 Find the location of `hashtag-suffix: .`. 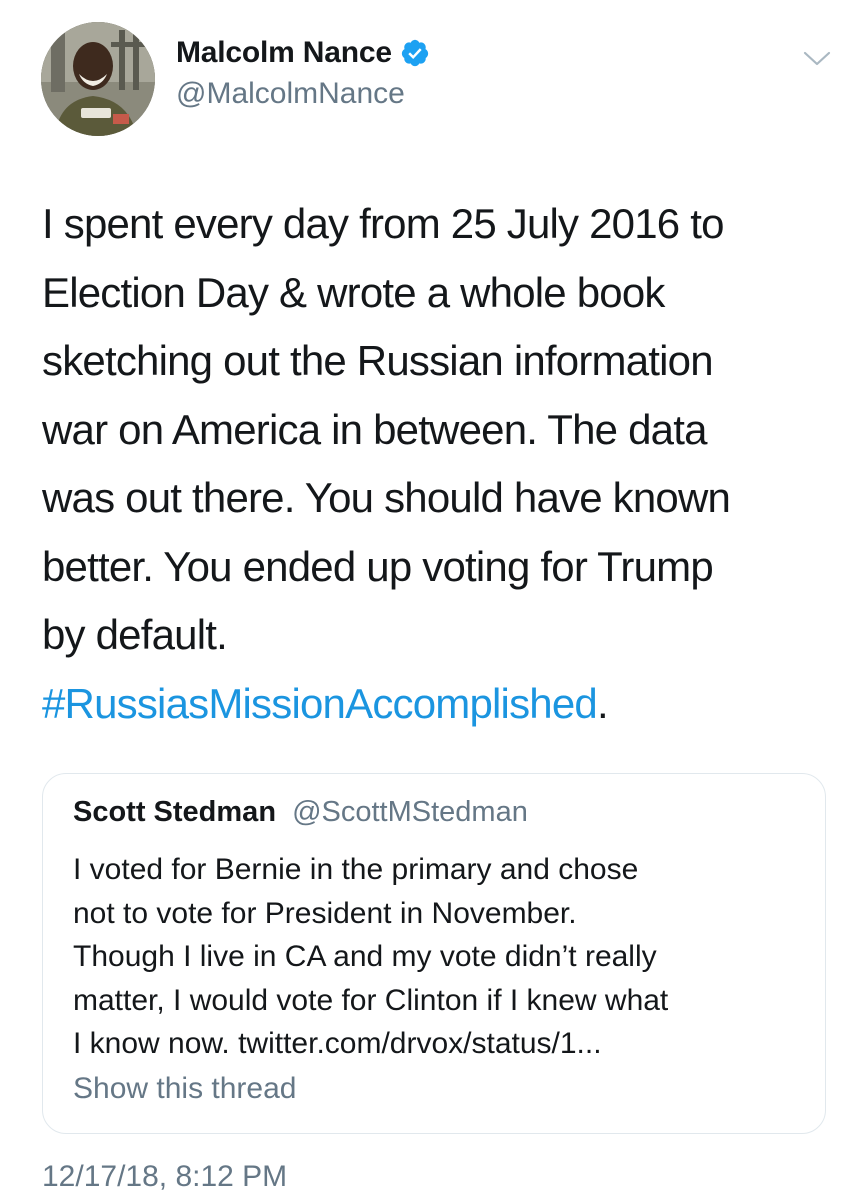

hashtag-suffix: . is located at coordinates (602, 703).